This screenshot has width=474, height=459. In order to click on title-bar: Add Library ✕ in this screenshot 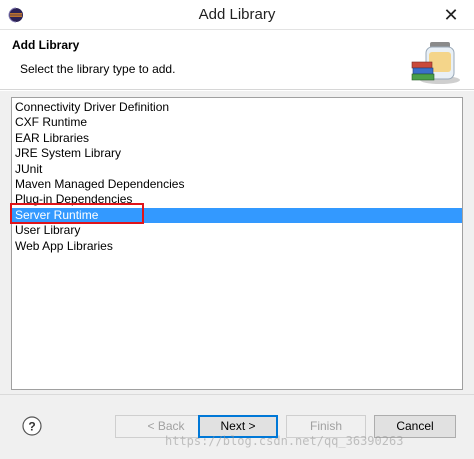, I will do `click(237, 15)`.